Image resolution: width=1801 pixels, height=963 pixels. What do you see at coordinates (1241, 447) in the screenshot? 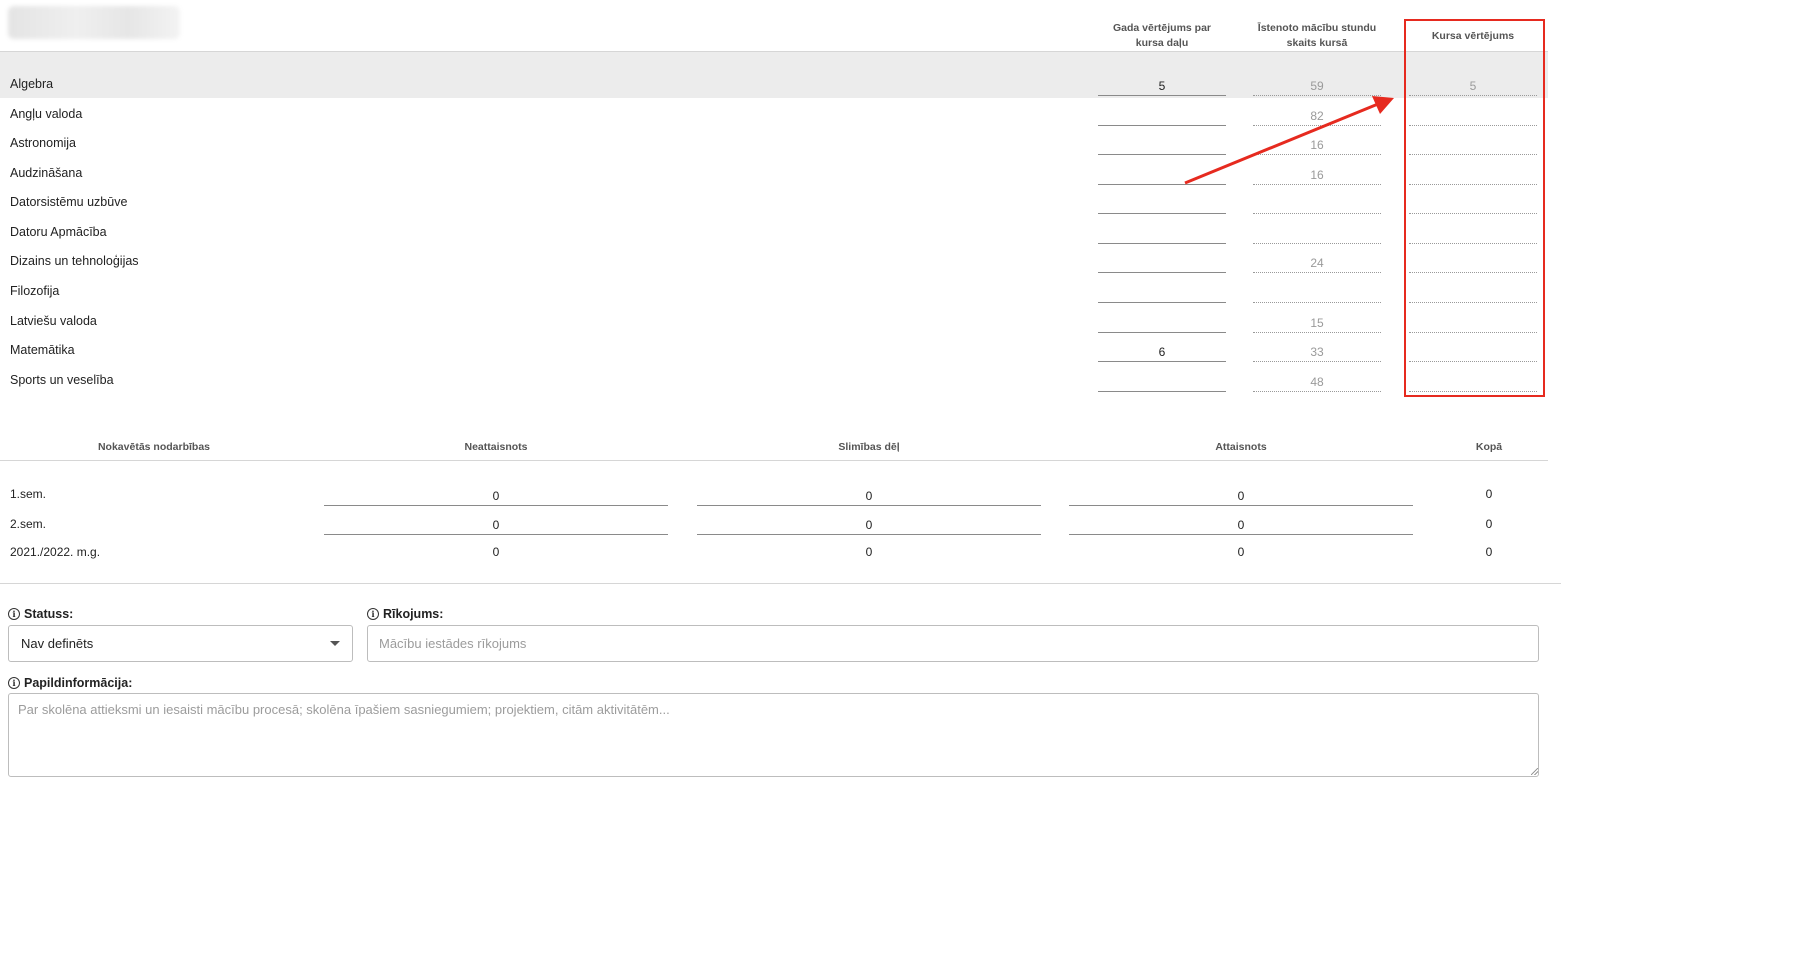
I see `header-excused: Attaisnots` at bounding box center [1241, 447].